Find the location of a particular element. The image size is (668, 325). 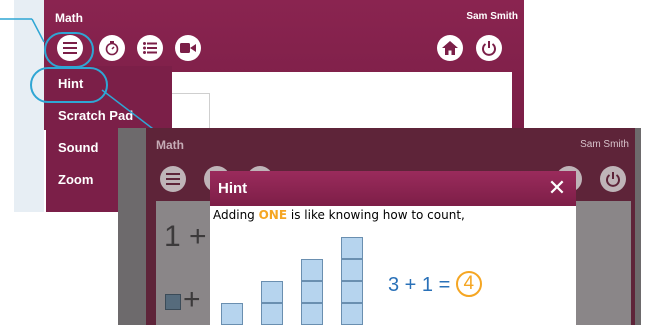

power-button is located at coordinates (489, 48).